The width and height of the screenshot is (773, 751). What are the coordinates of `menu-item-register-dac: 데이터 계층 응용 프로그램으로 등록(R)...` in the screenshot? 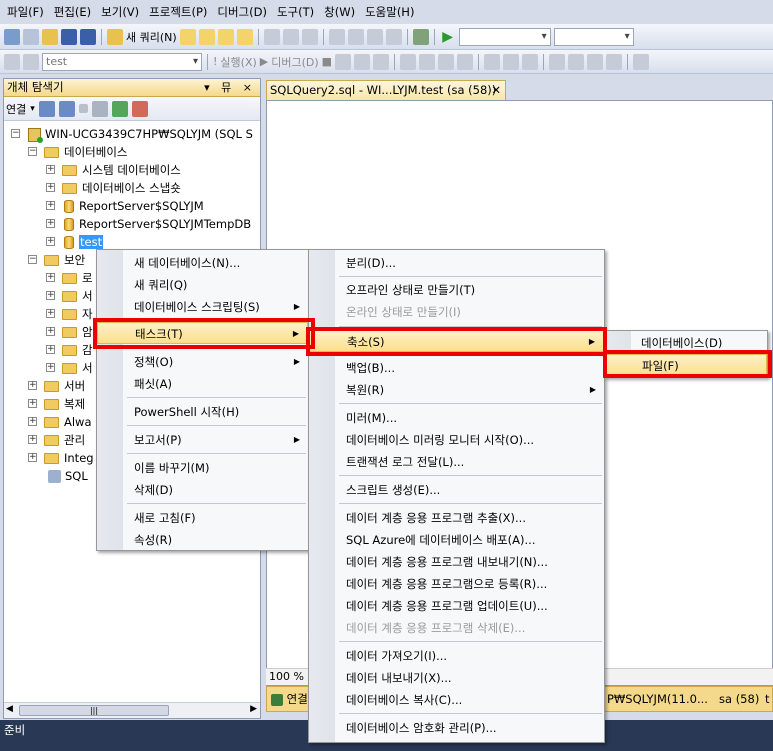 It's located at (456, 584).